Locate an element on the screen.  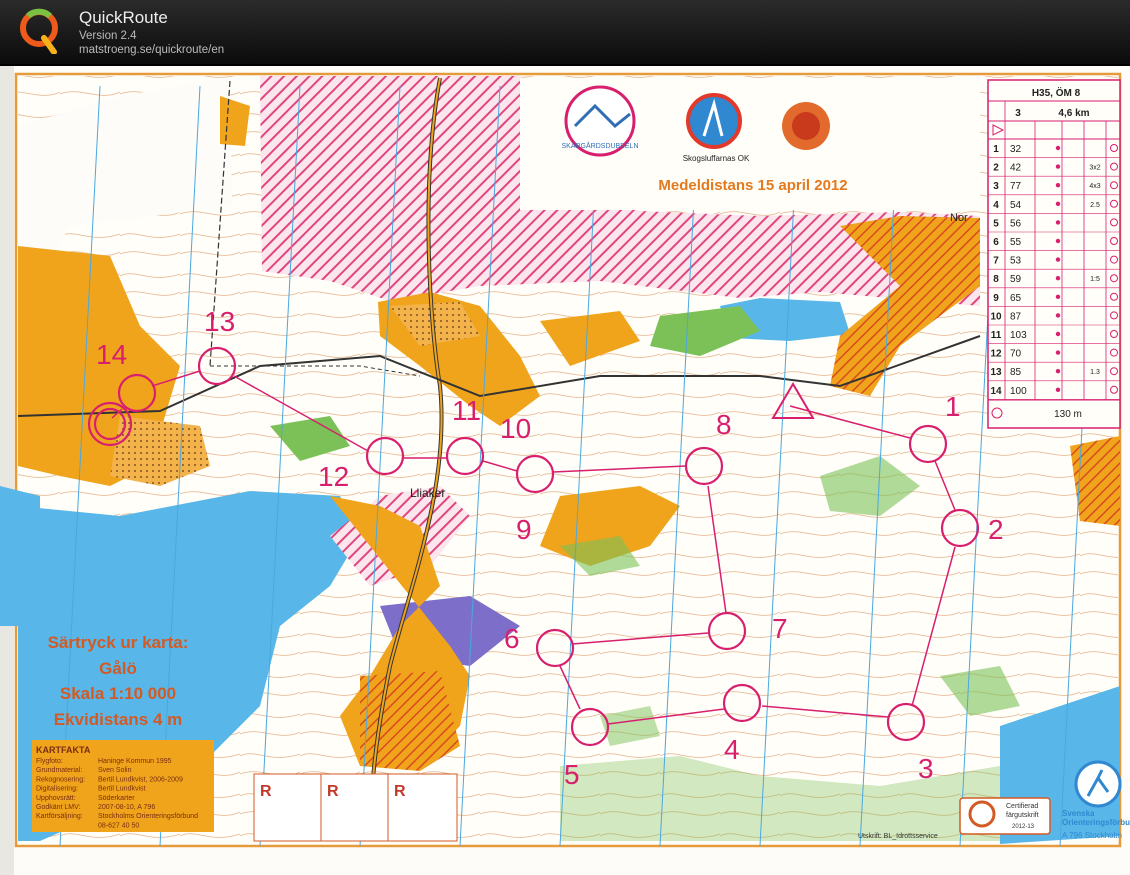
place-label: Lliaker is located at coordinates (427, 493).